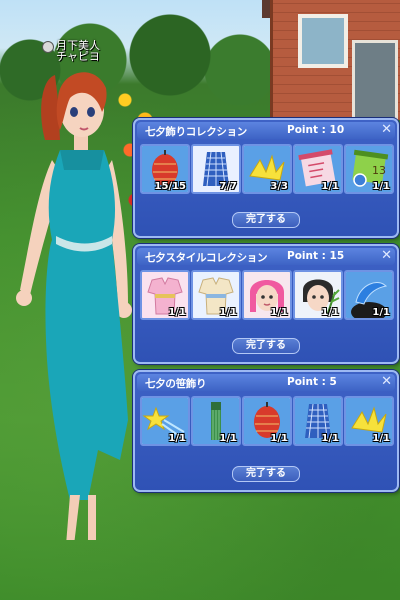  I want to click on item-slot: 7/7, so click(216, 169).